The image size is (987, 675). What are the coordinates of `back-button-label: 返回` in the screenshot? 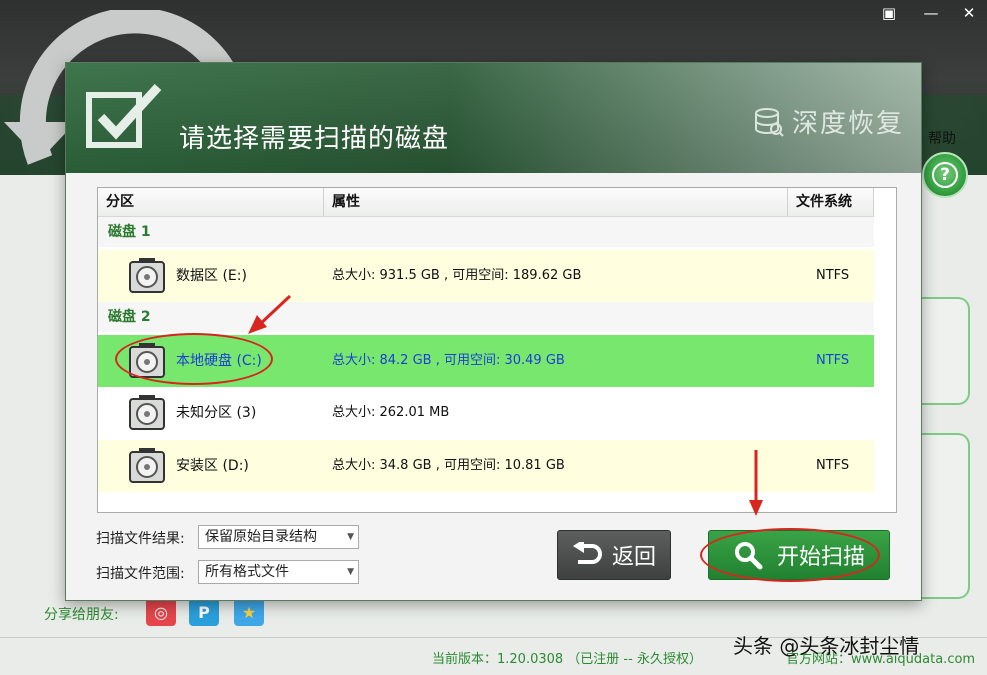 It's located at (633, 557).